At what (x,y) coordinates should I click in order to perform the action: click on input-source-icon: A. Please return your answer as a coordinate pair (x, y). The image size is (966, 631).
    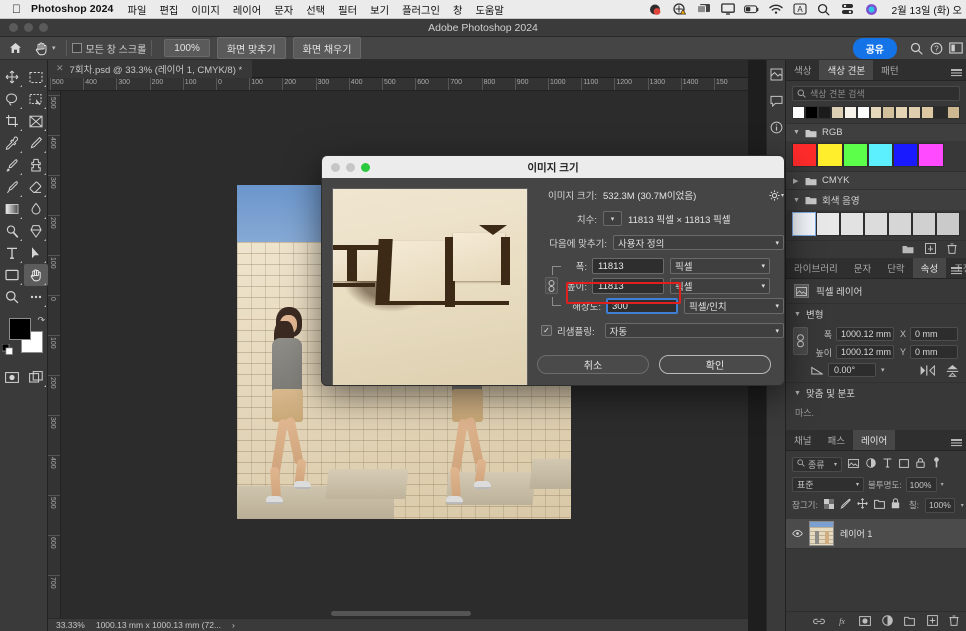
    Looking at the image, I should click on (799, 9).